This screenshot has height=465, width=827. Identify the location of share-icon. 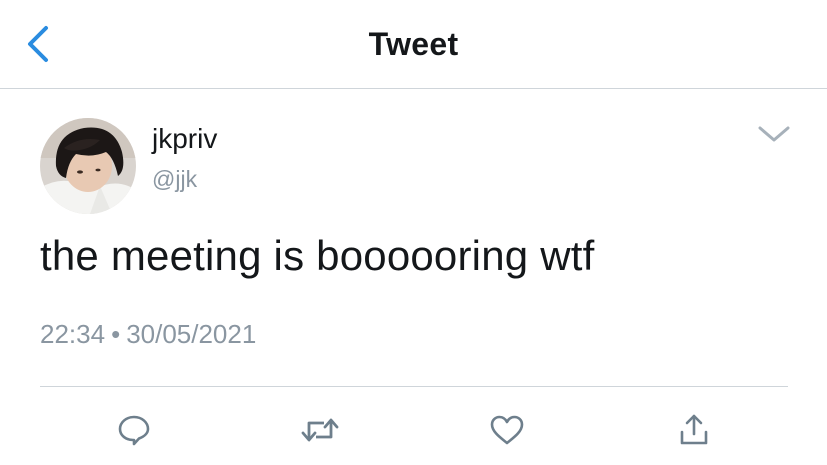
(694, 429).